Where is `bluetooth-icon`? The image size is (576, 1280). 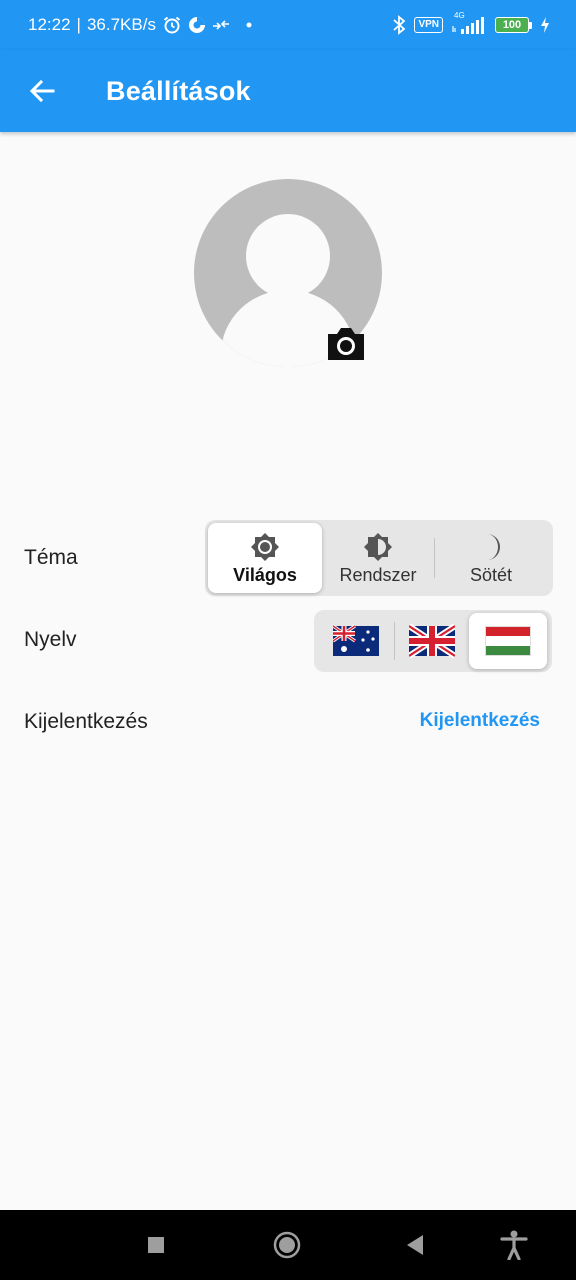
bluetooth-icon is located at coordinates (399, 25).